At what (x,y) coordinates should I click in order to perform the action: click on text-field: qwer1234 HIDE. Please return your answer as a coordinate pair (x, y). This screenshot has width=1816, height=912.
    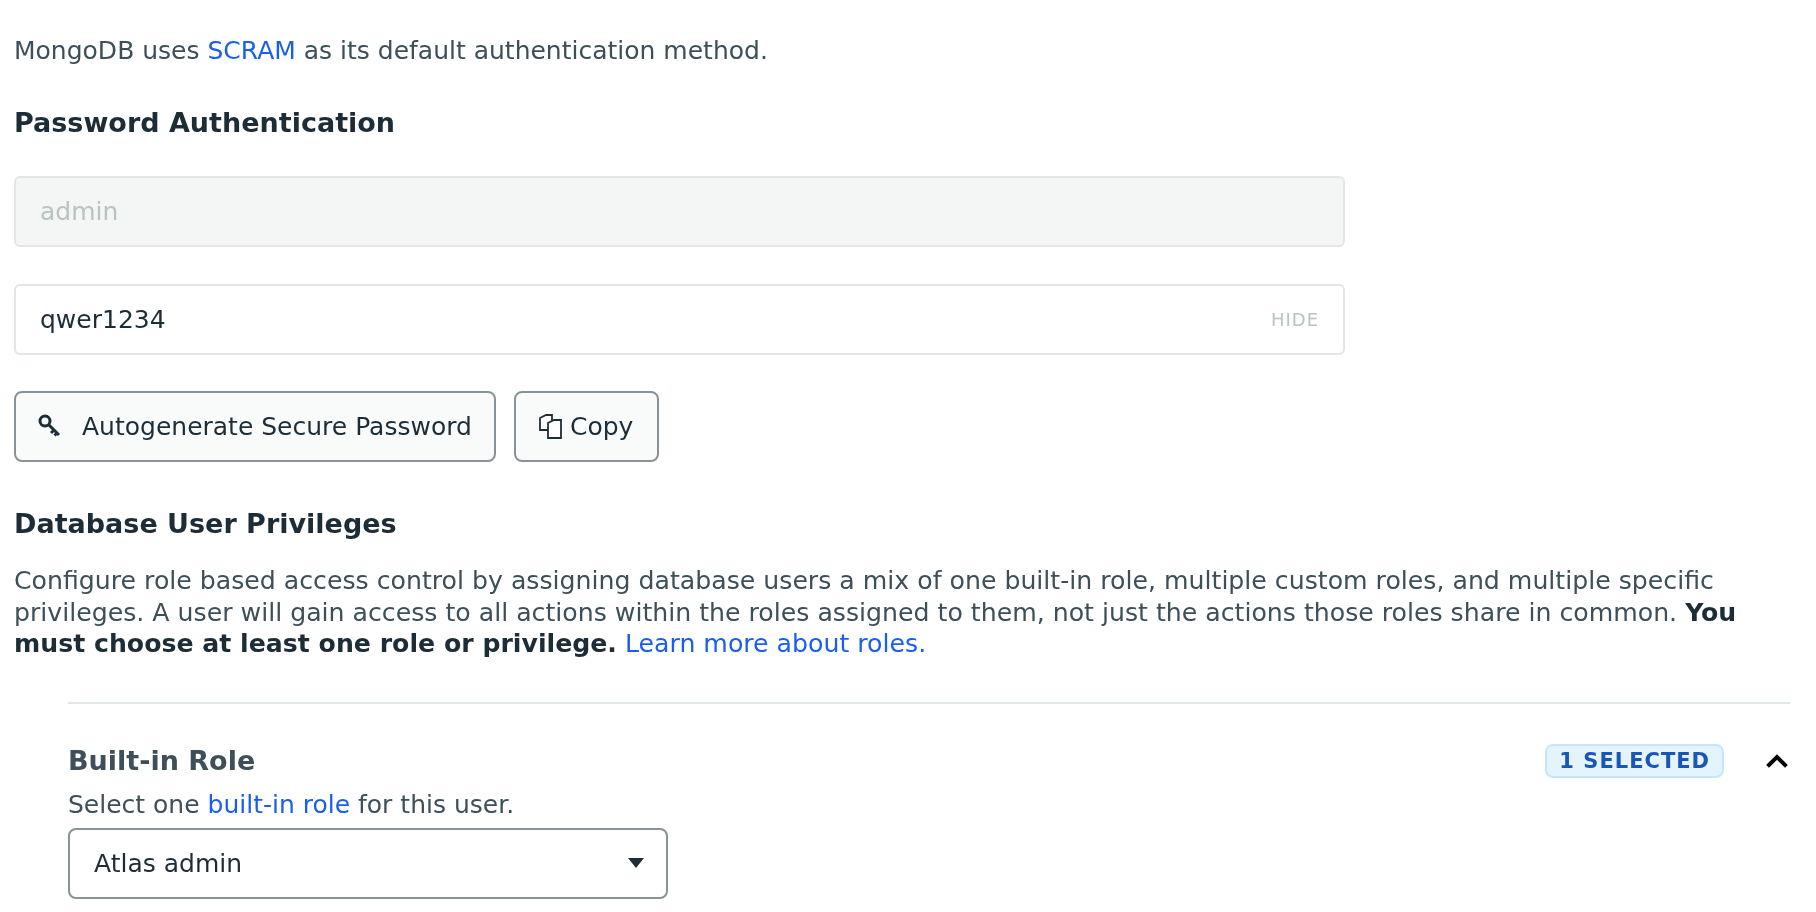
    Looking at the image, I should click on (679, 319).